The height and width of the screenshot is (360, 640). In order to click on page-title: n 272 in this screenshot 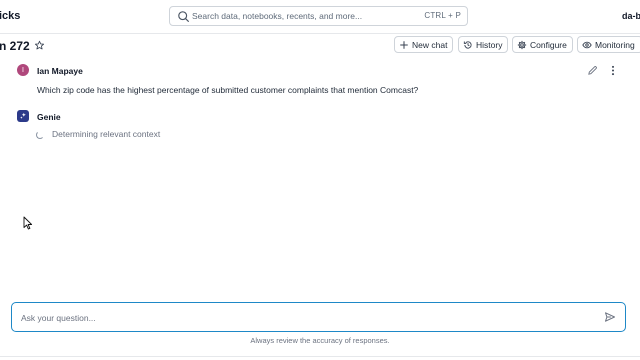, I will do `click(15, 46)`.